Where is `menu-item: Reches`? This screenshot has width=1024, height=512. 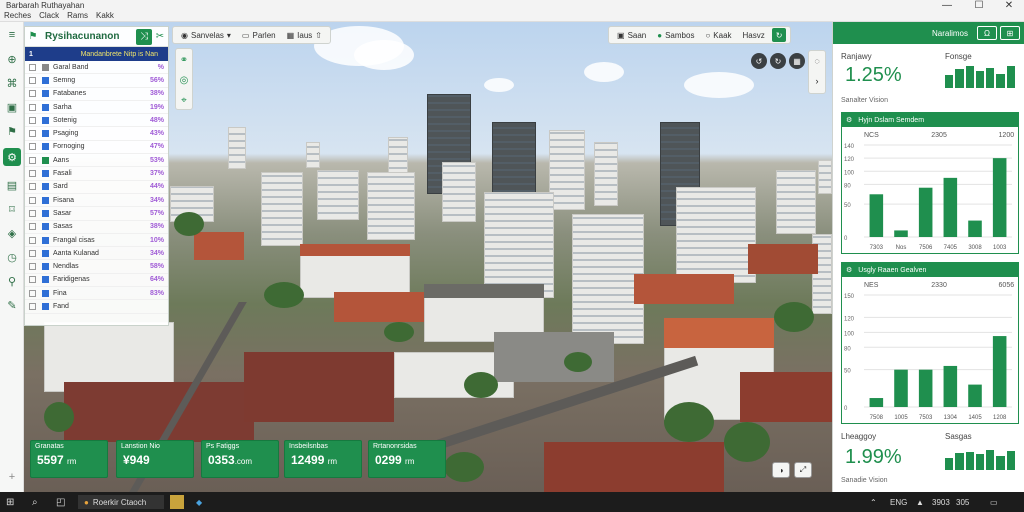 menu-item: Reches is located at coordinates (17, 15).